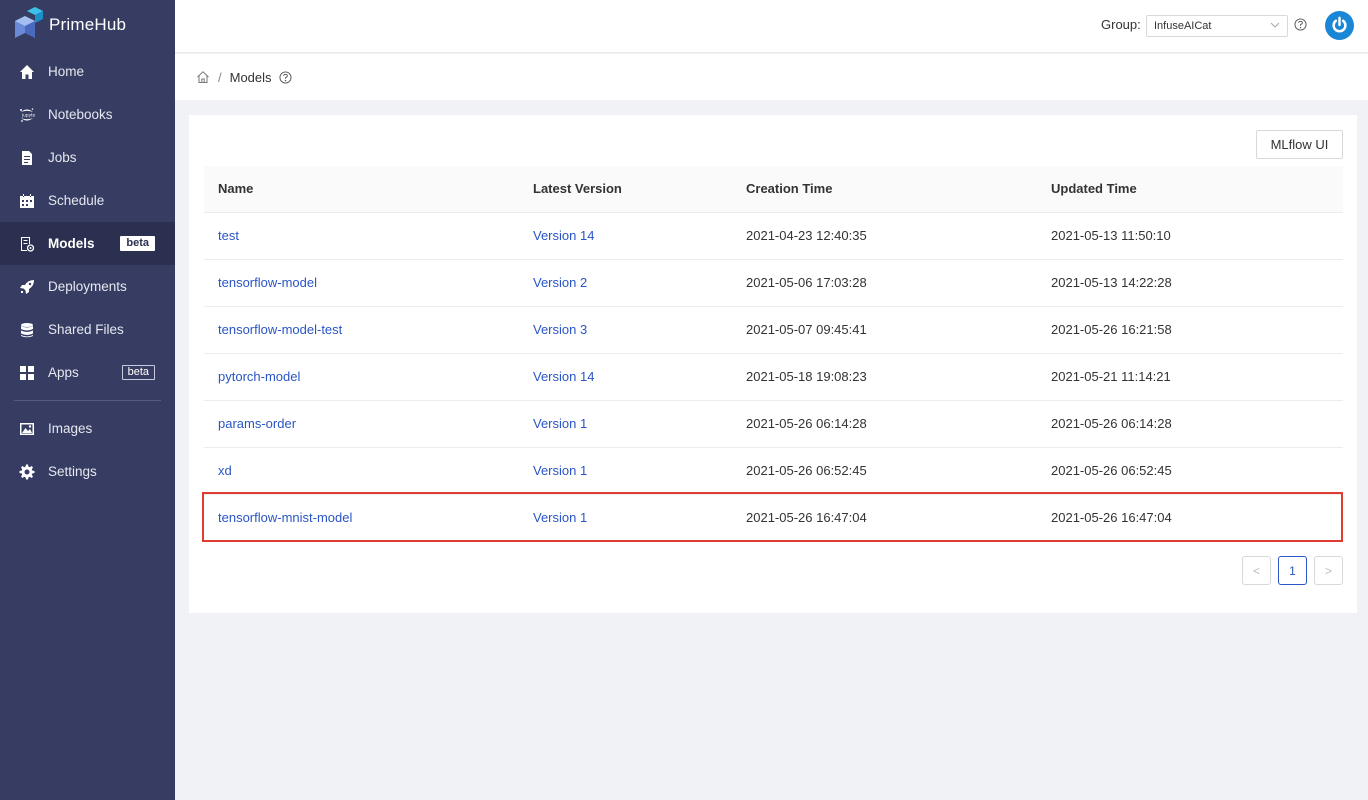  I want to click on sidebar-item-notebooks: jupyter Notebooks, so click(87, 114).